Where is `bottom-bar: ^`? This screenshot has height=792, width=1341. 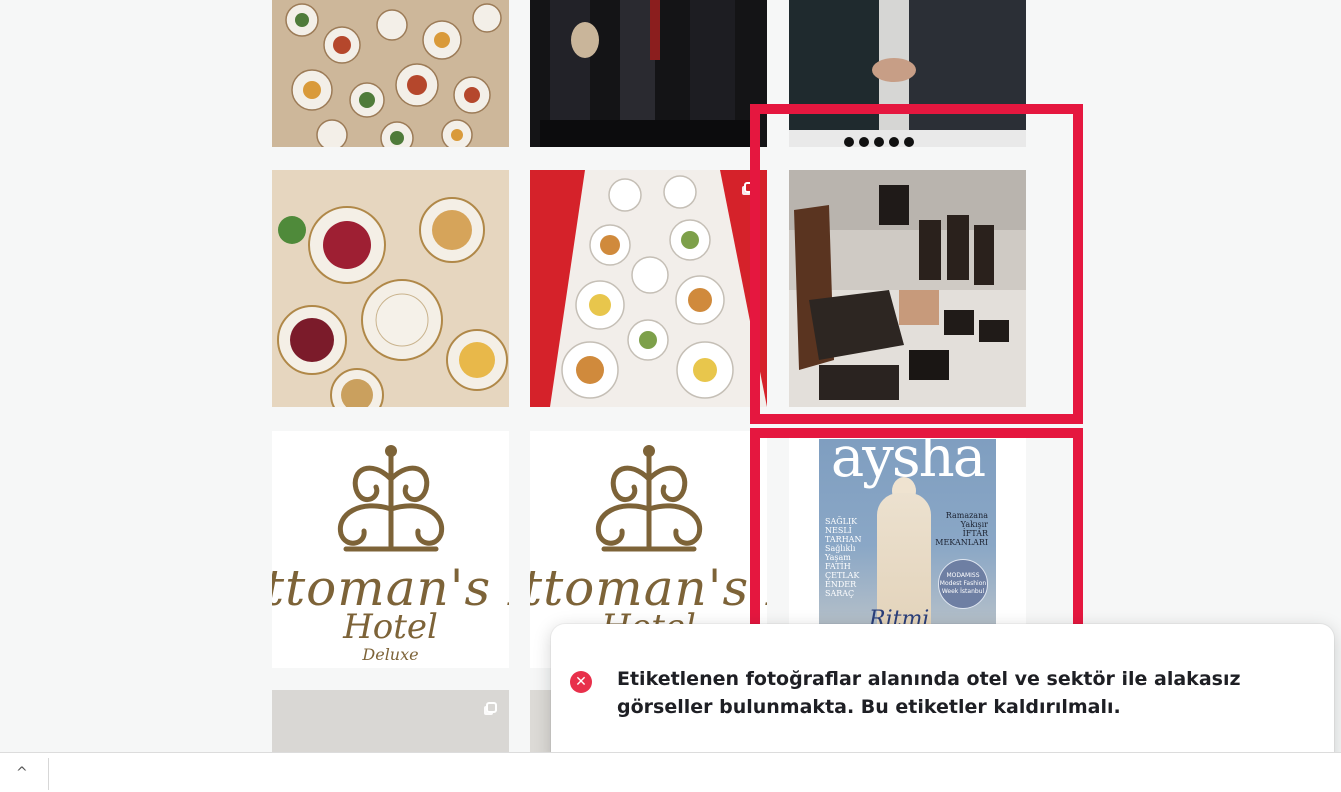 bottom-bar: ^ is located at coordinates (670, 772).